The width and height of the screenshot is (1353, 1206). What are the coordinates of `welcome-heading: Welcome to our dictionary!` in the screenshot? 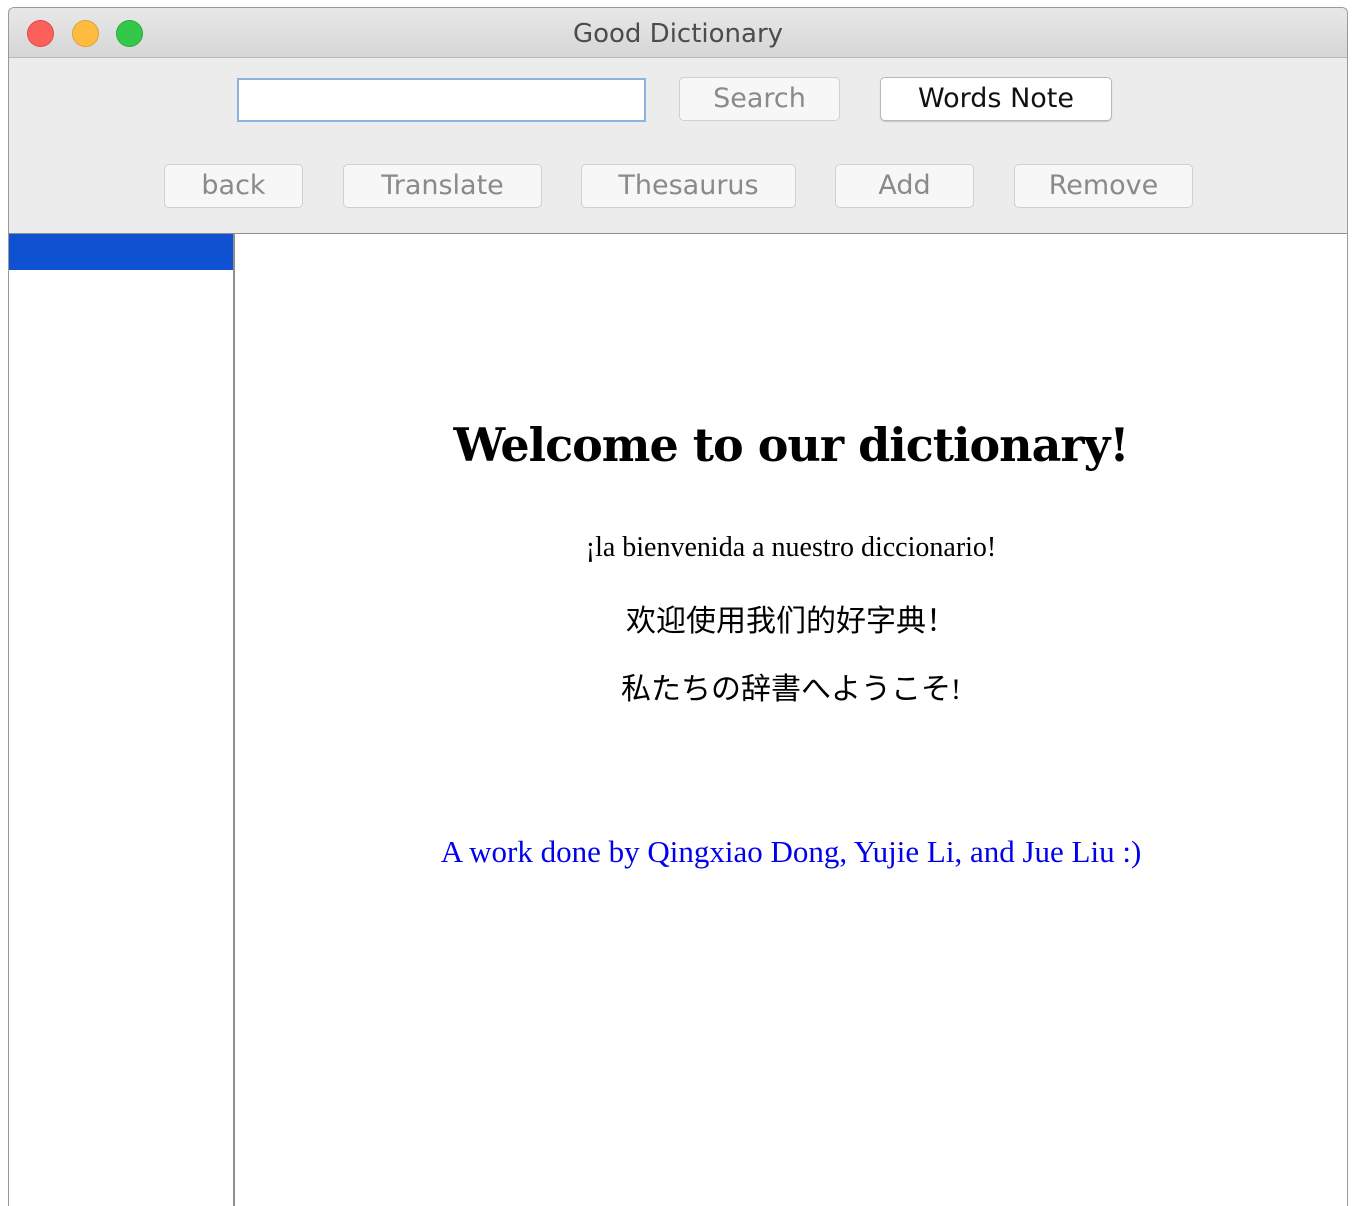 It's located at (791, 445).